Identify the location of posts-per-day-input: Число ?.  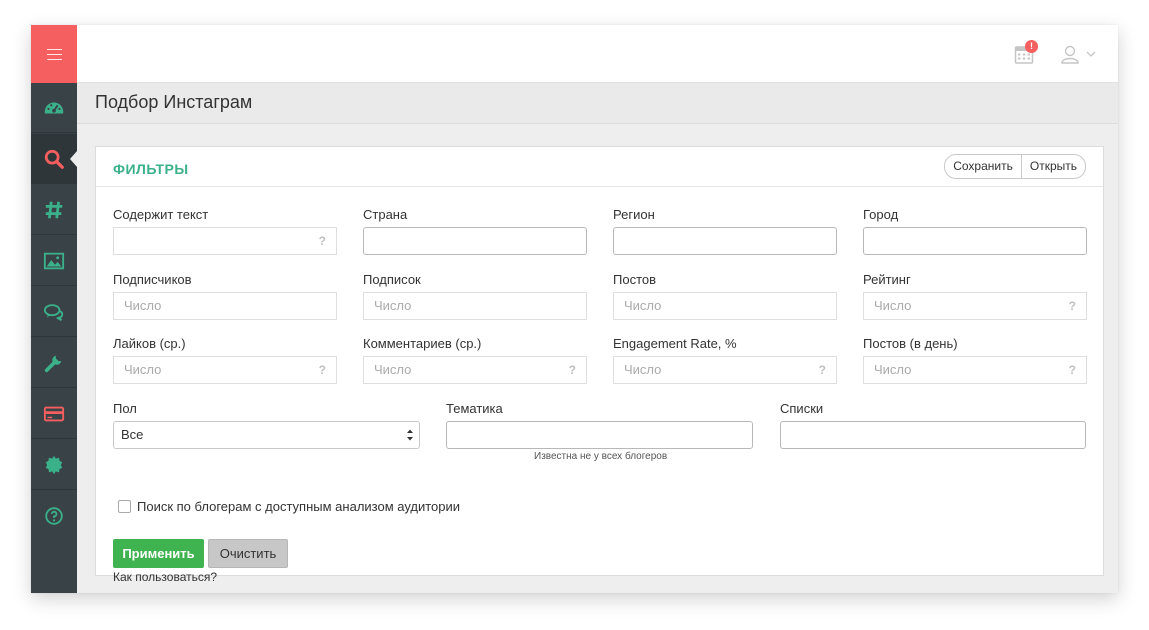
(975, 370).